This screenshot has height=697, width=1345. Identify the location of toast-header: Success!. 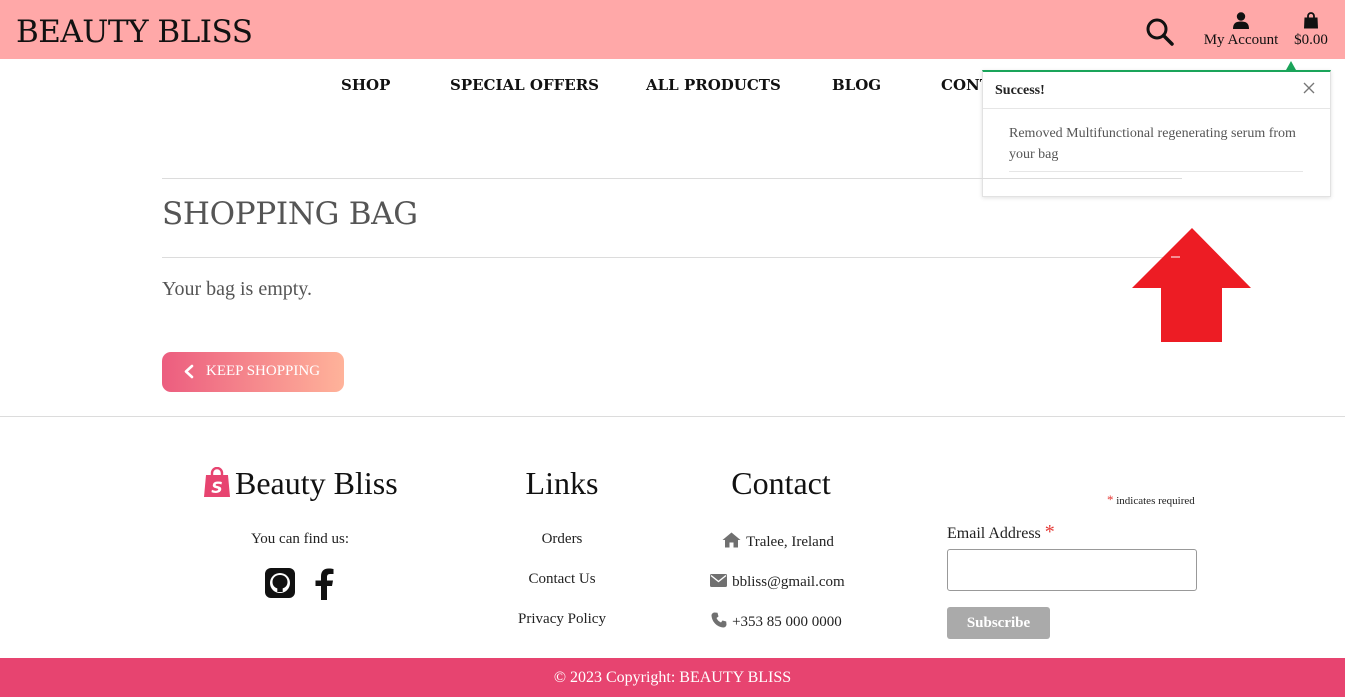
(1156, 90).